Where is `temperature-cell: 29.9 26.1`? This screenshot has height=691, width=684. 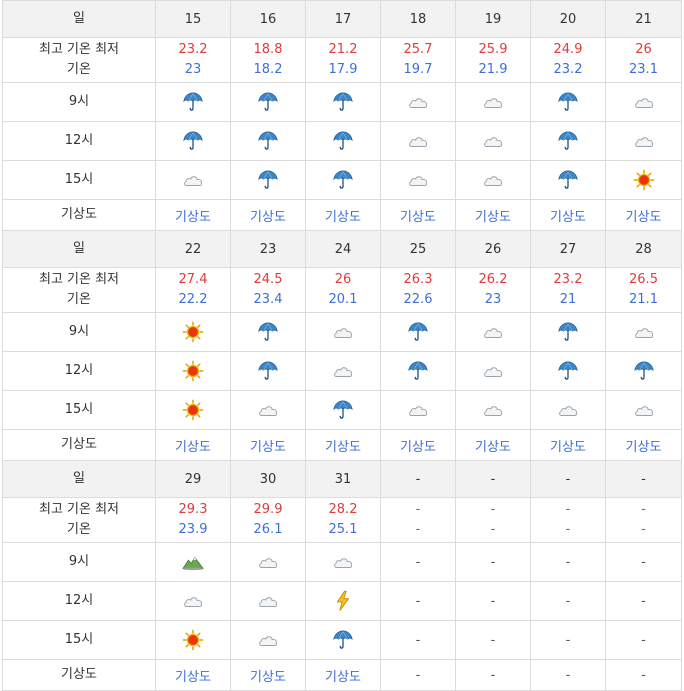 temperature-cell: 29.9 26.1 is located at coordinates (268, 520).